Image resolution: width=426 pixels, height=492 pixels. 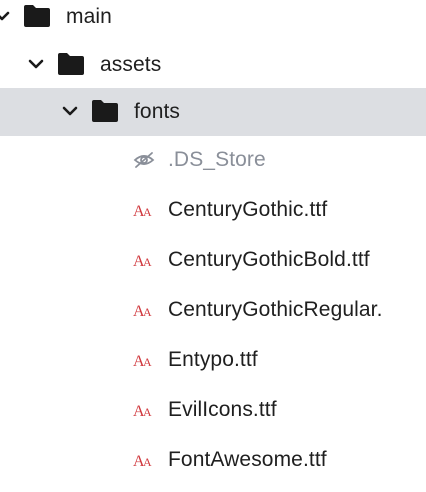 What do you see at coordinates (269, 259) in the screenshot?
I see `file-name: CenturyGothicBold.ttf` at bounding box center [269, 259].